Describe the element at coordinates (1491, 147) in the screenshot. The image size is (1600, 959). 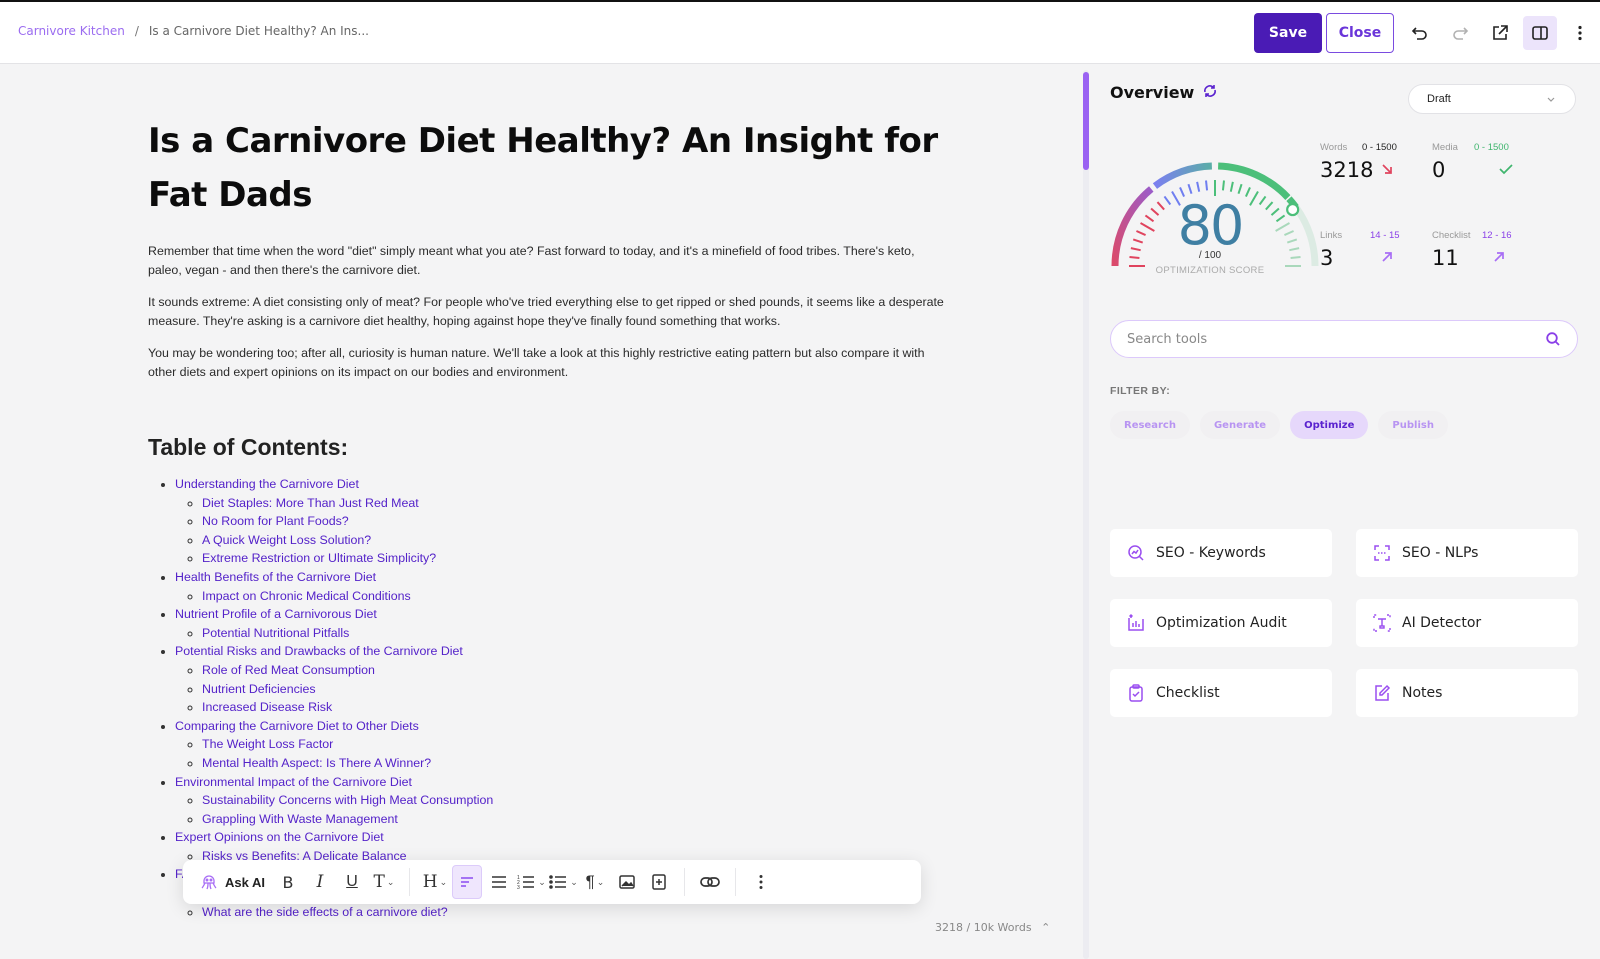
I see `metric-range: 0 - 1500` at that location.